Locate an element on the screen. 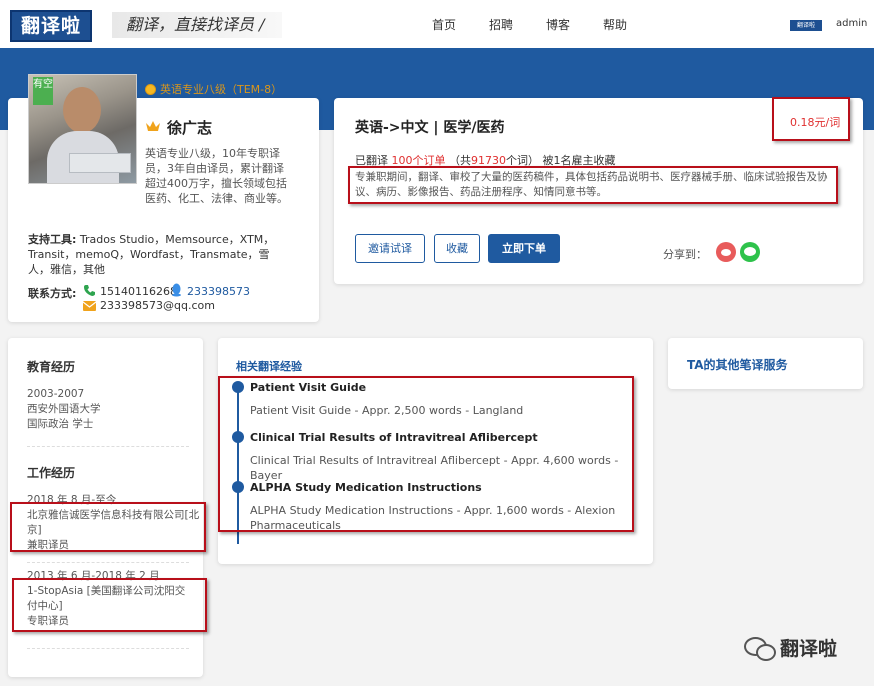 This screenshot has height=686, width=874. education-years: 2003-2007 is located at coordinates (56, 394).